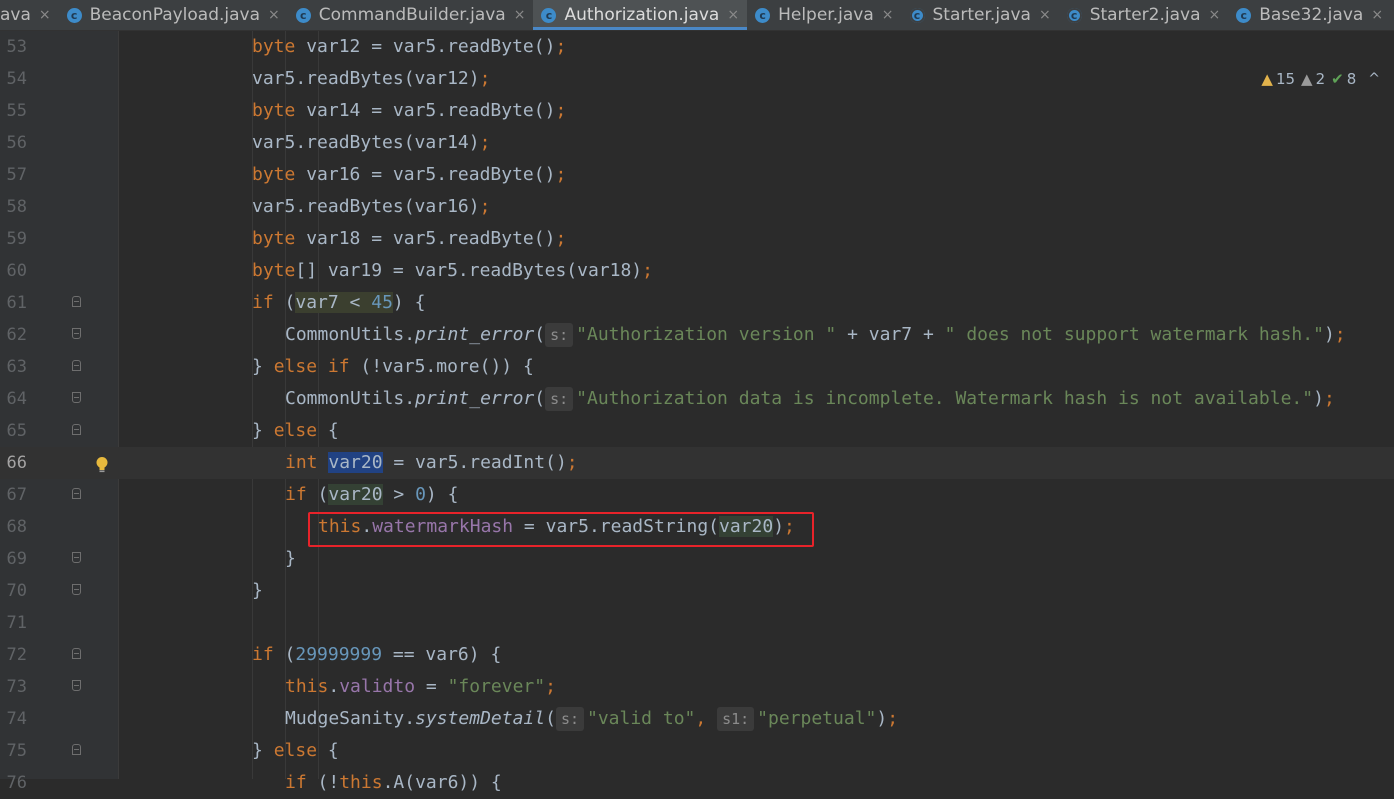  Describe the element at coordinates (697, 175) in the screenshot. I see `code-line: 57 byte var16 = var5.readByte();` at that location.